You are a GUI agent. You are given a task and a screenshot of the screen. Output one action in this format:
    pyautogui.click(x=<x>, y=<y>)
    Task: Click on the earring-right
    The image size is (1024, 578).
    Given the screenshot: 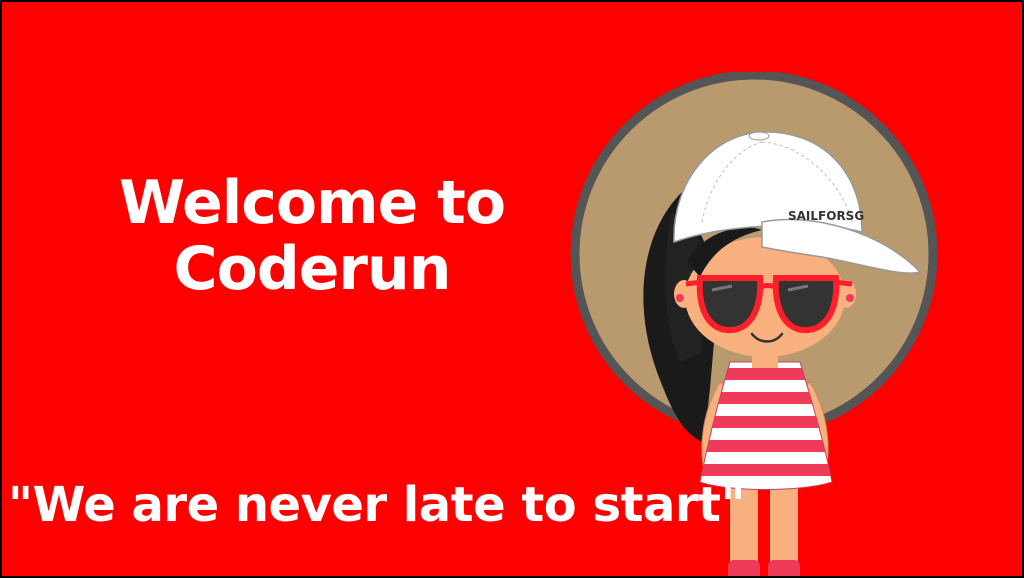 What is the action you would take?
    pyautogui.click(x=850, y=298)
    